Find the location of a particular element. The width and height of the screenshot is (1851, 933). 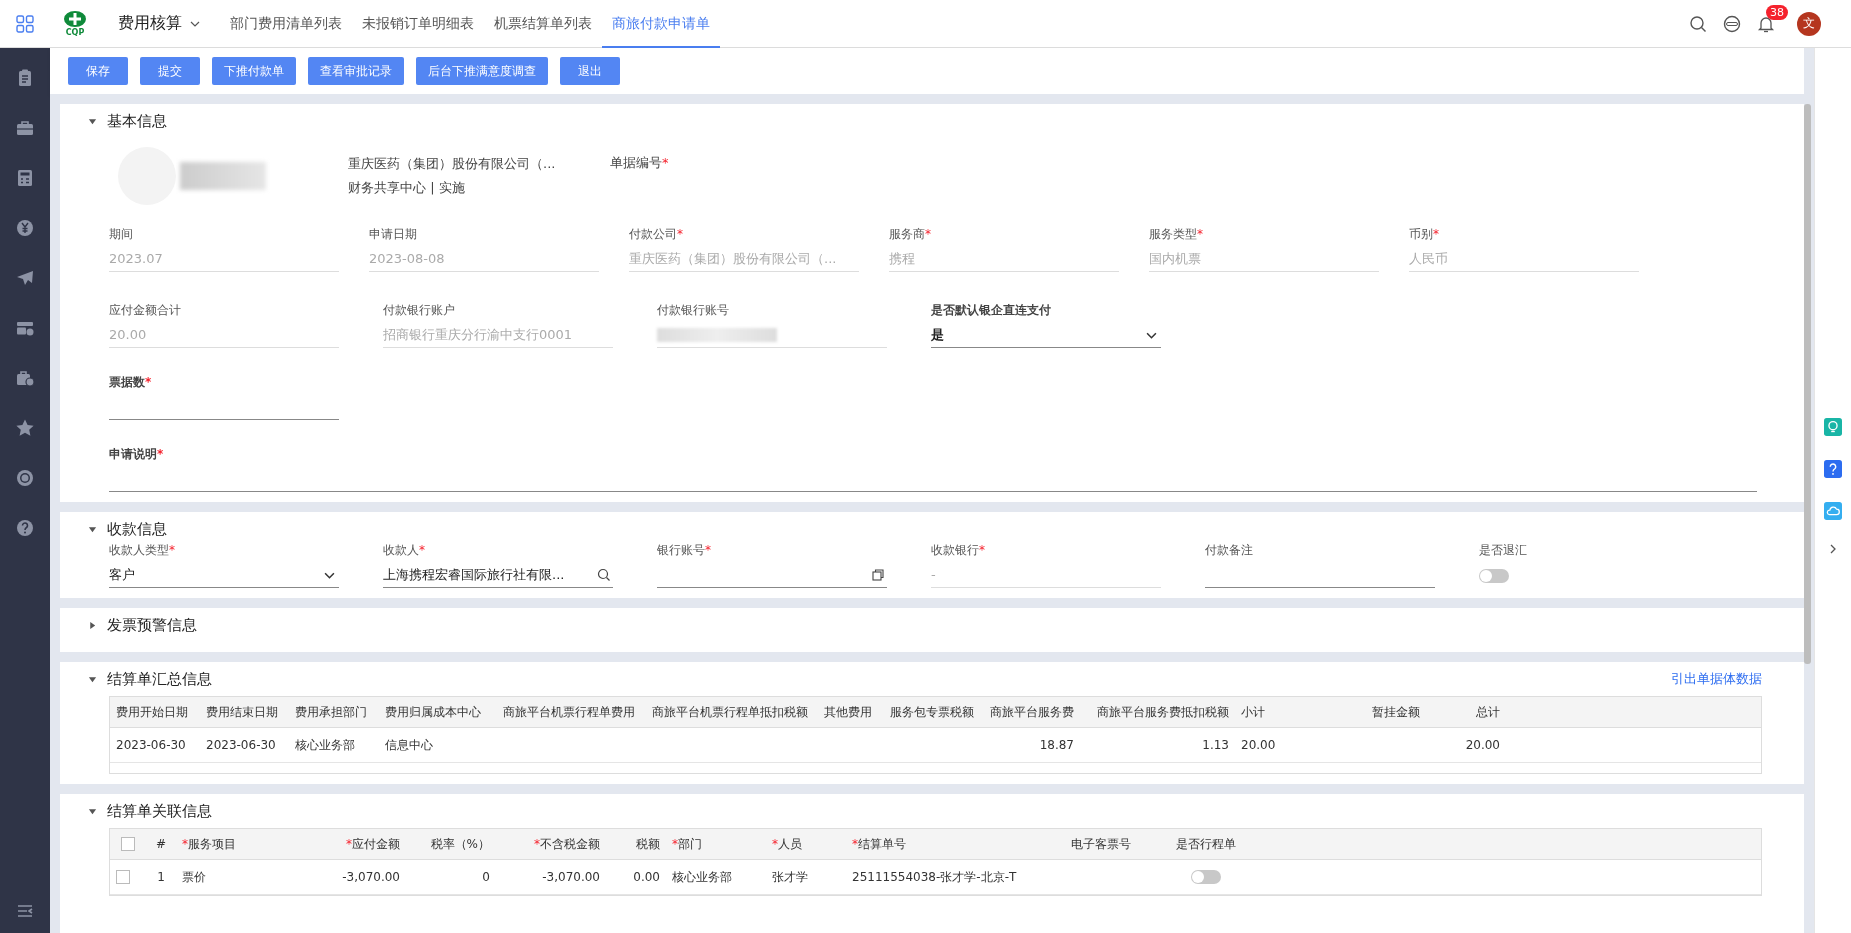

select-field: 客户 is located at coordinates (224, 575).